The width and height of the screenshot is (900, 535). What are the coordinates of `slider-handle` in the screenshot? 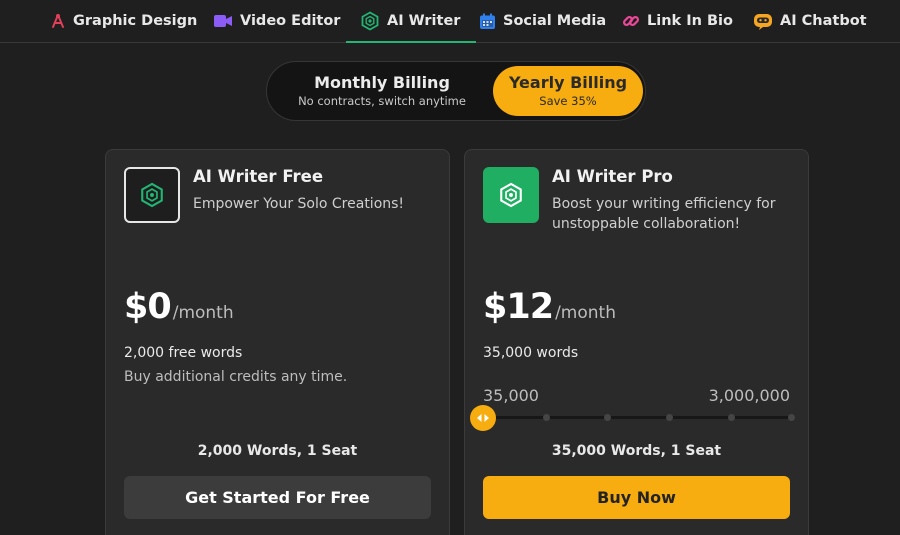 It's located at (483, 418).